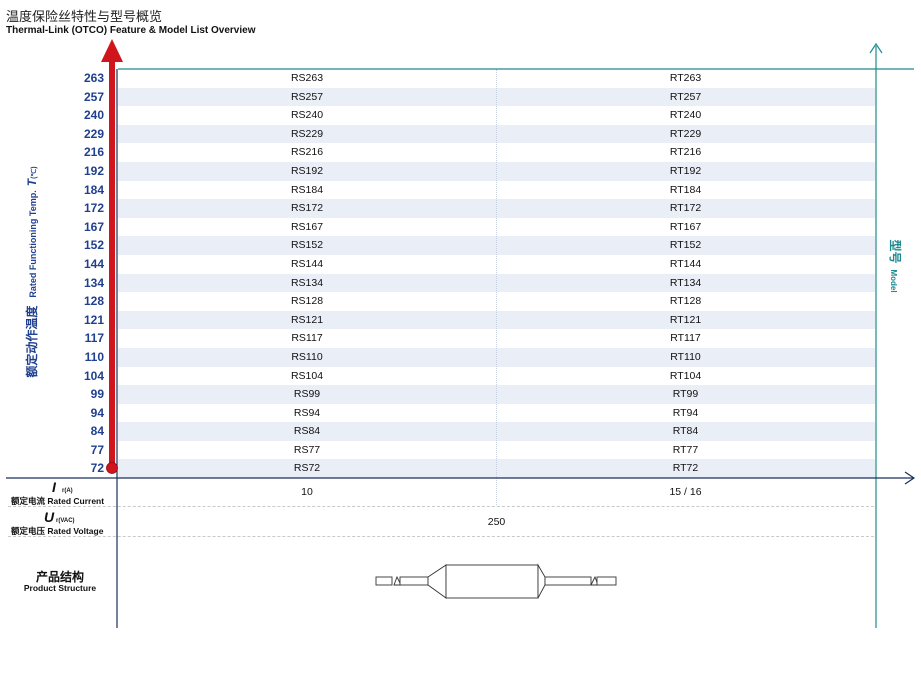 The height and width of the screenshot is (677, 921). What do you see at coordinates (496, 581) in the screenshot?
I see `thermal-link-drawing` at bounding box center [496, 581].